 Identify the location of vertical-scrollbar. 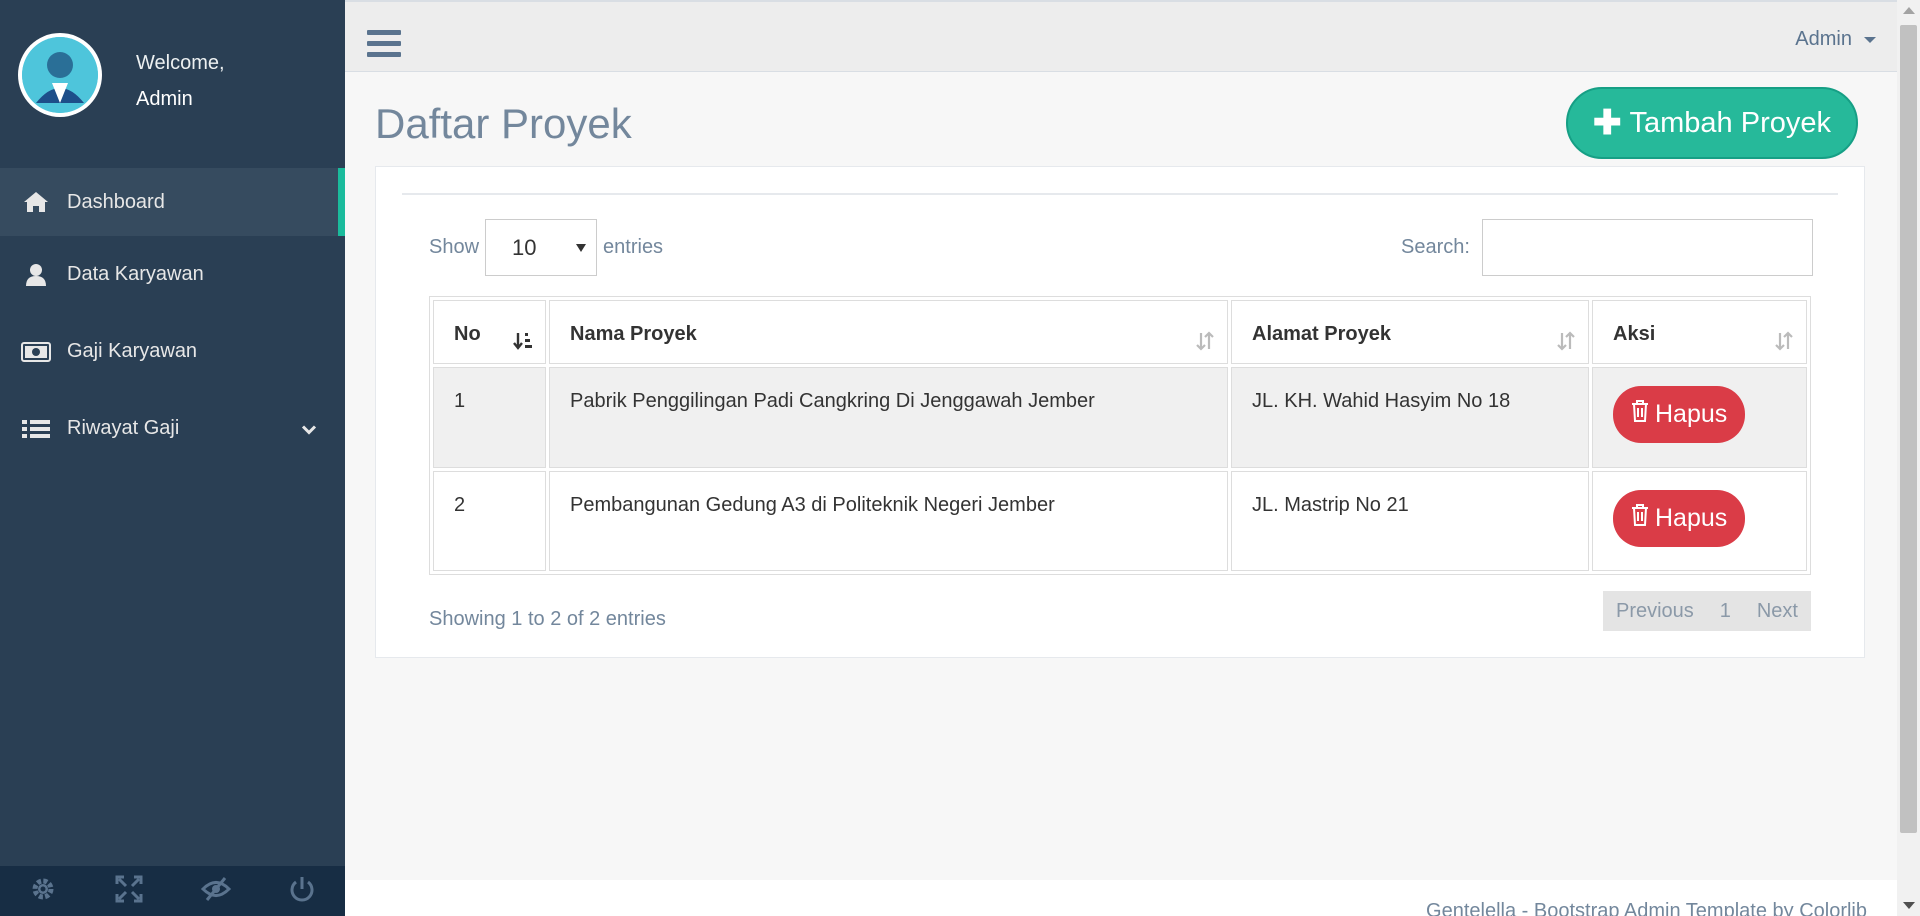
(1908, 458).